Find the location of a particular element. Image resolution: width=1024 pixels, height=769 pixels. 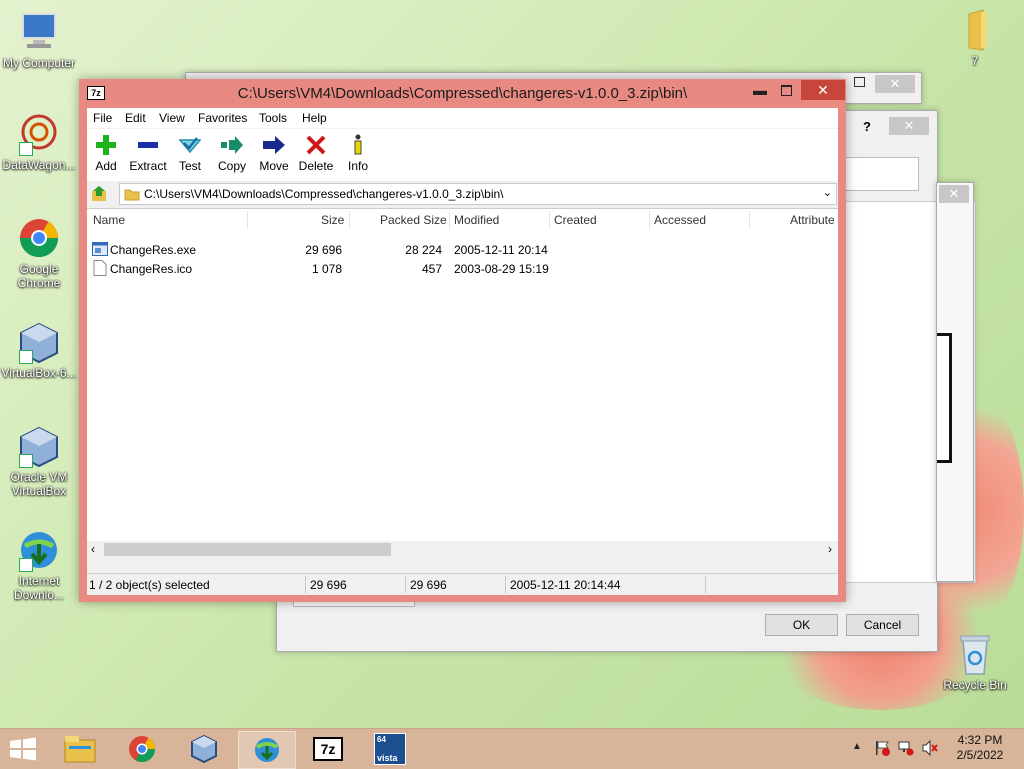

up-folder-icon is located at coordinates (100, 194).